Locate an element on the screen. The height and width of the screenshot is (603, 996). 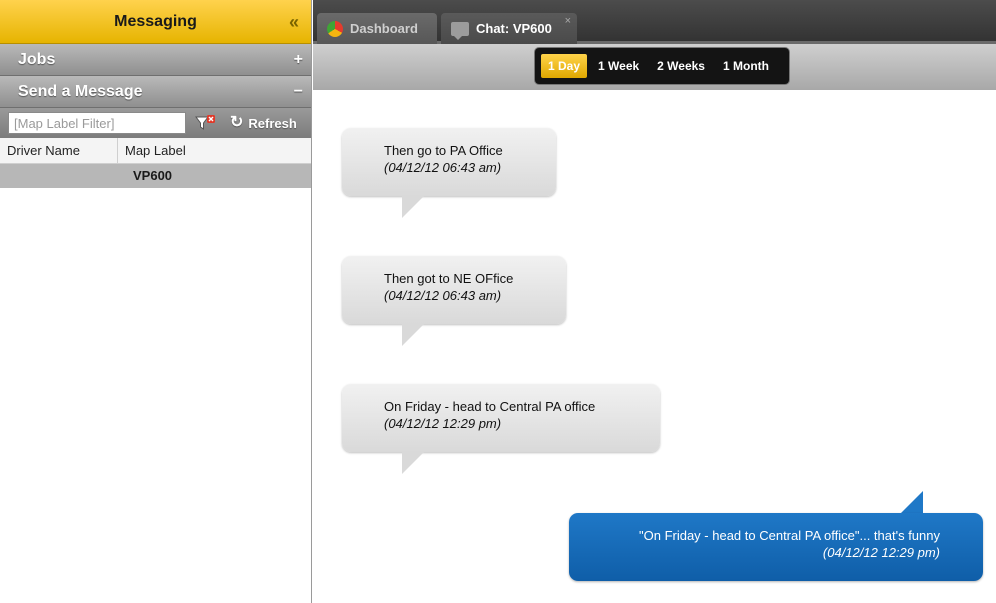
accordion-jobs-label: Jobs is located at coordinates (37, 59).